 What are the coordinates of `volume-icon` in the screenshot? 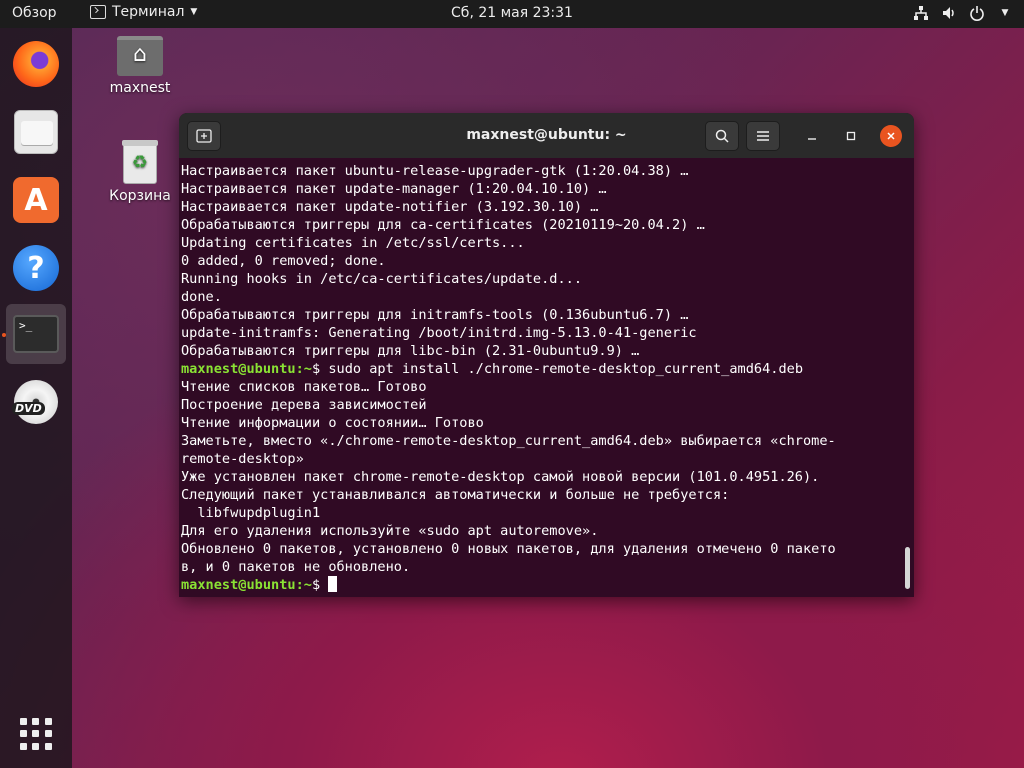 It's located at (949, 13).